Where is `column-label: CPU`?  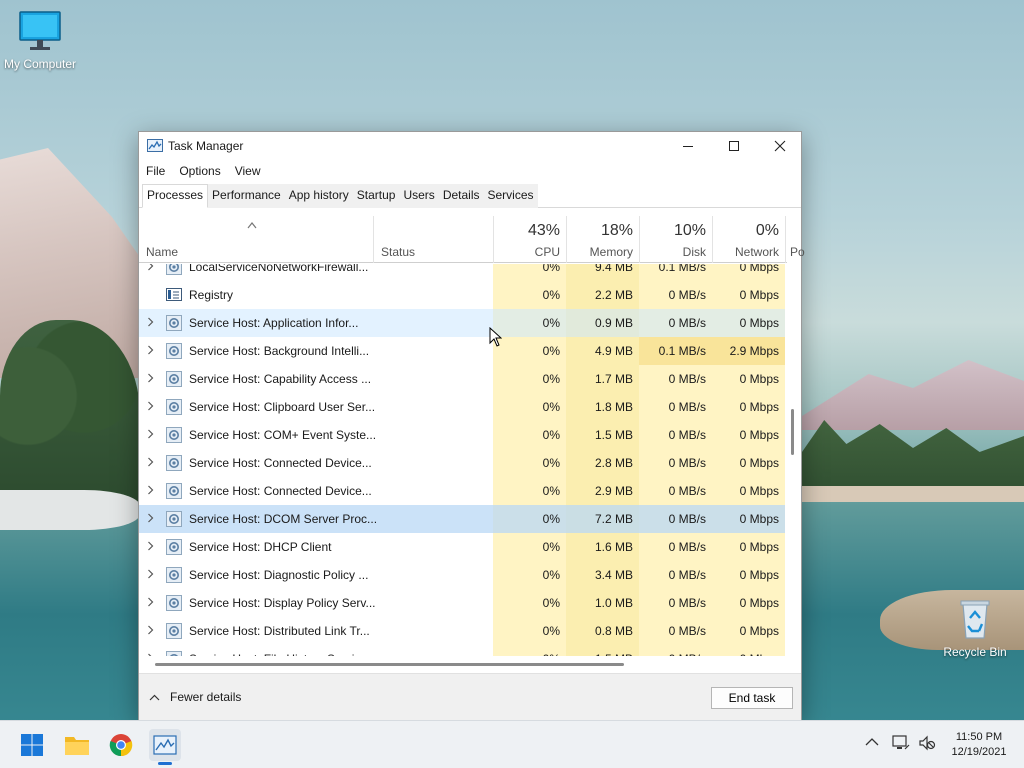
column-label: CPU is located at coordinates (547, 252).